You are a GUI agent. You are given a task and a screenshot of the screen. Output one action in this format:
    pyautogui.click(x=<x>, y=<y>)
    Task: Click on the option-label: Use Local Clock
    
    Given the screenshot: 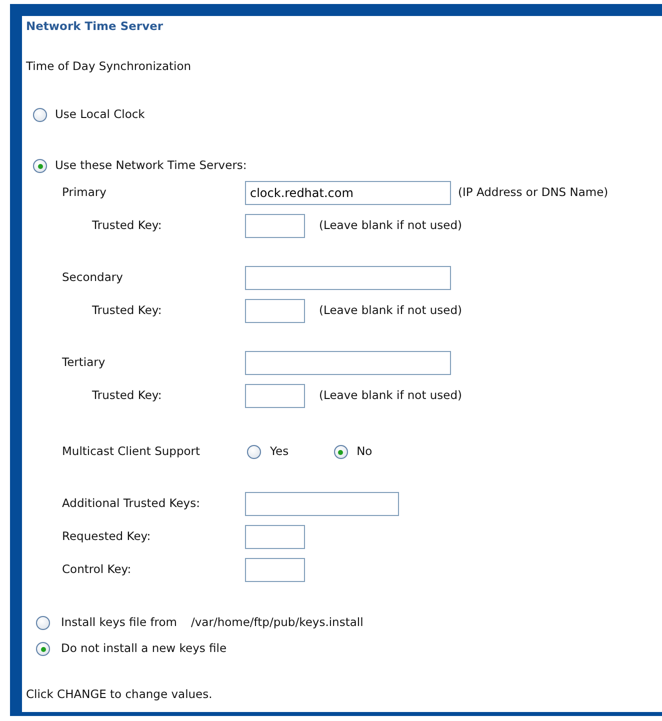 What is the action you would take?
    pyautogui.click(x=100, y=115)
    